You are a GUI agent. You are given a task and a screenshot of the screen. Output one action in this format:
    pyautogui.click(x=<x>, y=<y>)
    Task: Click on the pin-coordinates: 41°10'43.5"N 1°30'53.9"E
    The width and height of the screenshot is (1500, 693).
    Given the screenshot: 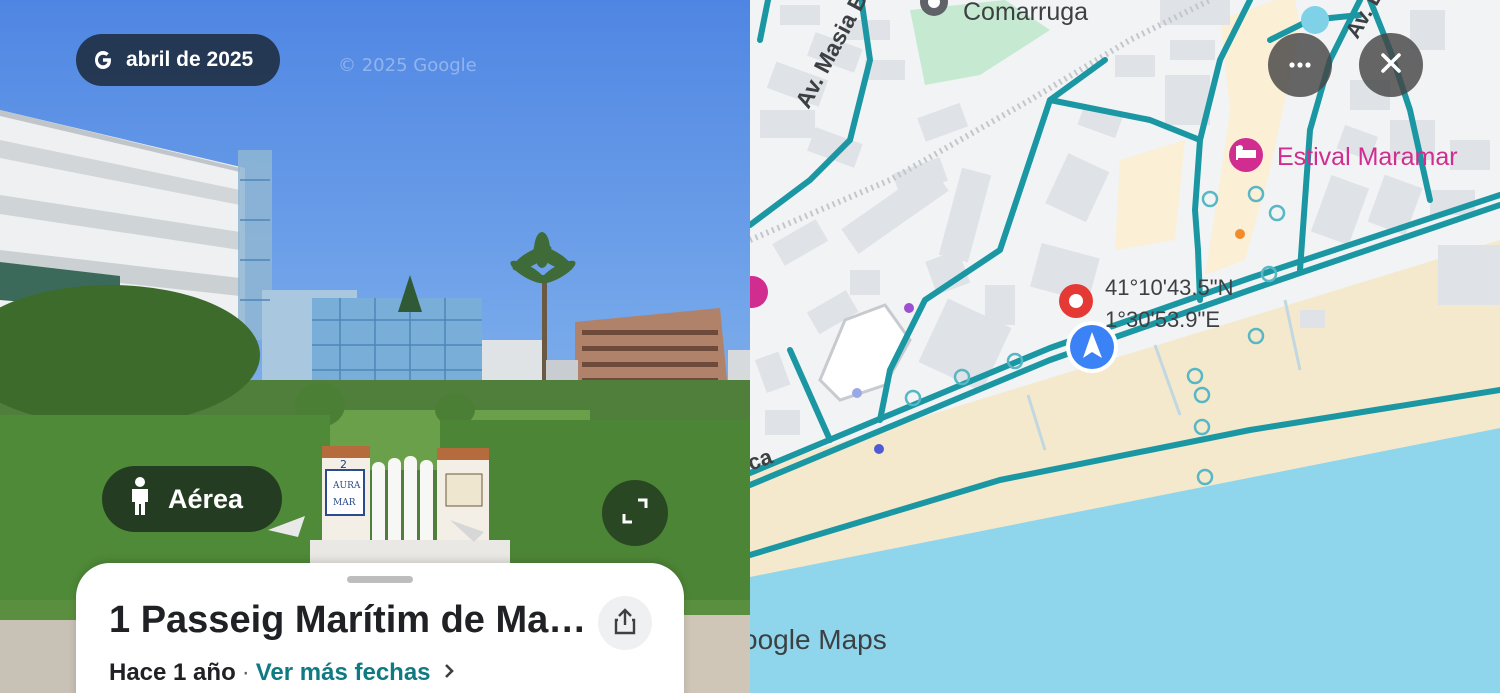 What is the action you would take?
    pyautogui.click(x=1169, y=304)
    